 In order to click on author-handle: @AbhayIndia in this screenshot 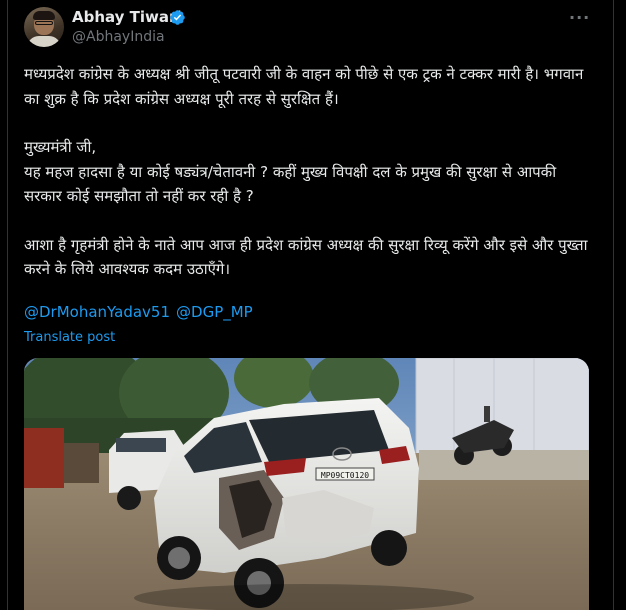, I will do `click(118, 37)`.